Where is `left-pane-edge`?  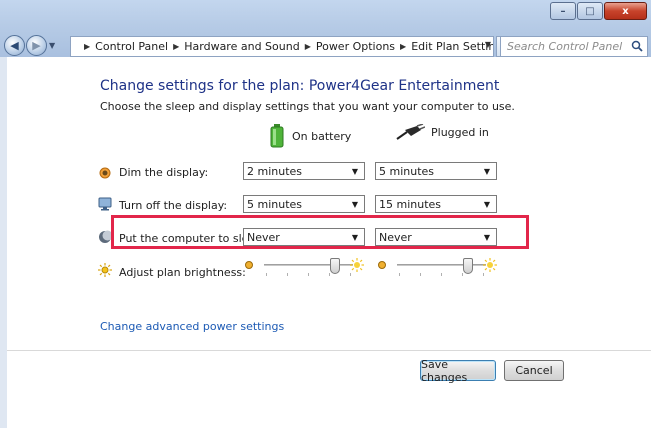
left-pane-edge is located at coordinates (3, 242).